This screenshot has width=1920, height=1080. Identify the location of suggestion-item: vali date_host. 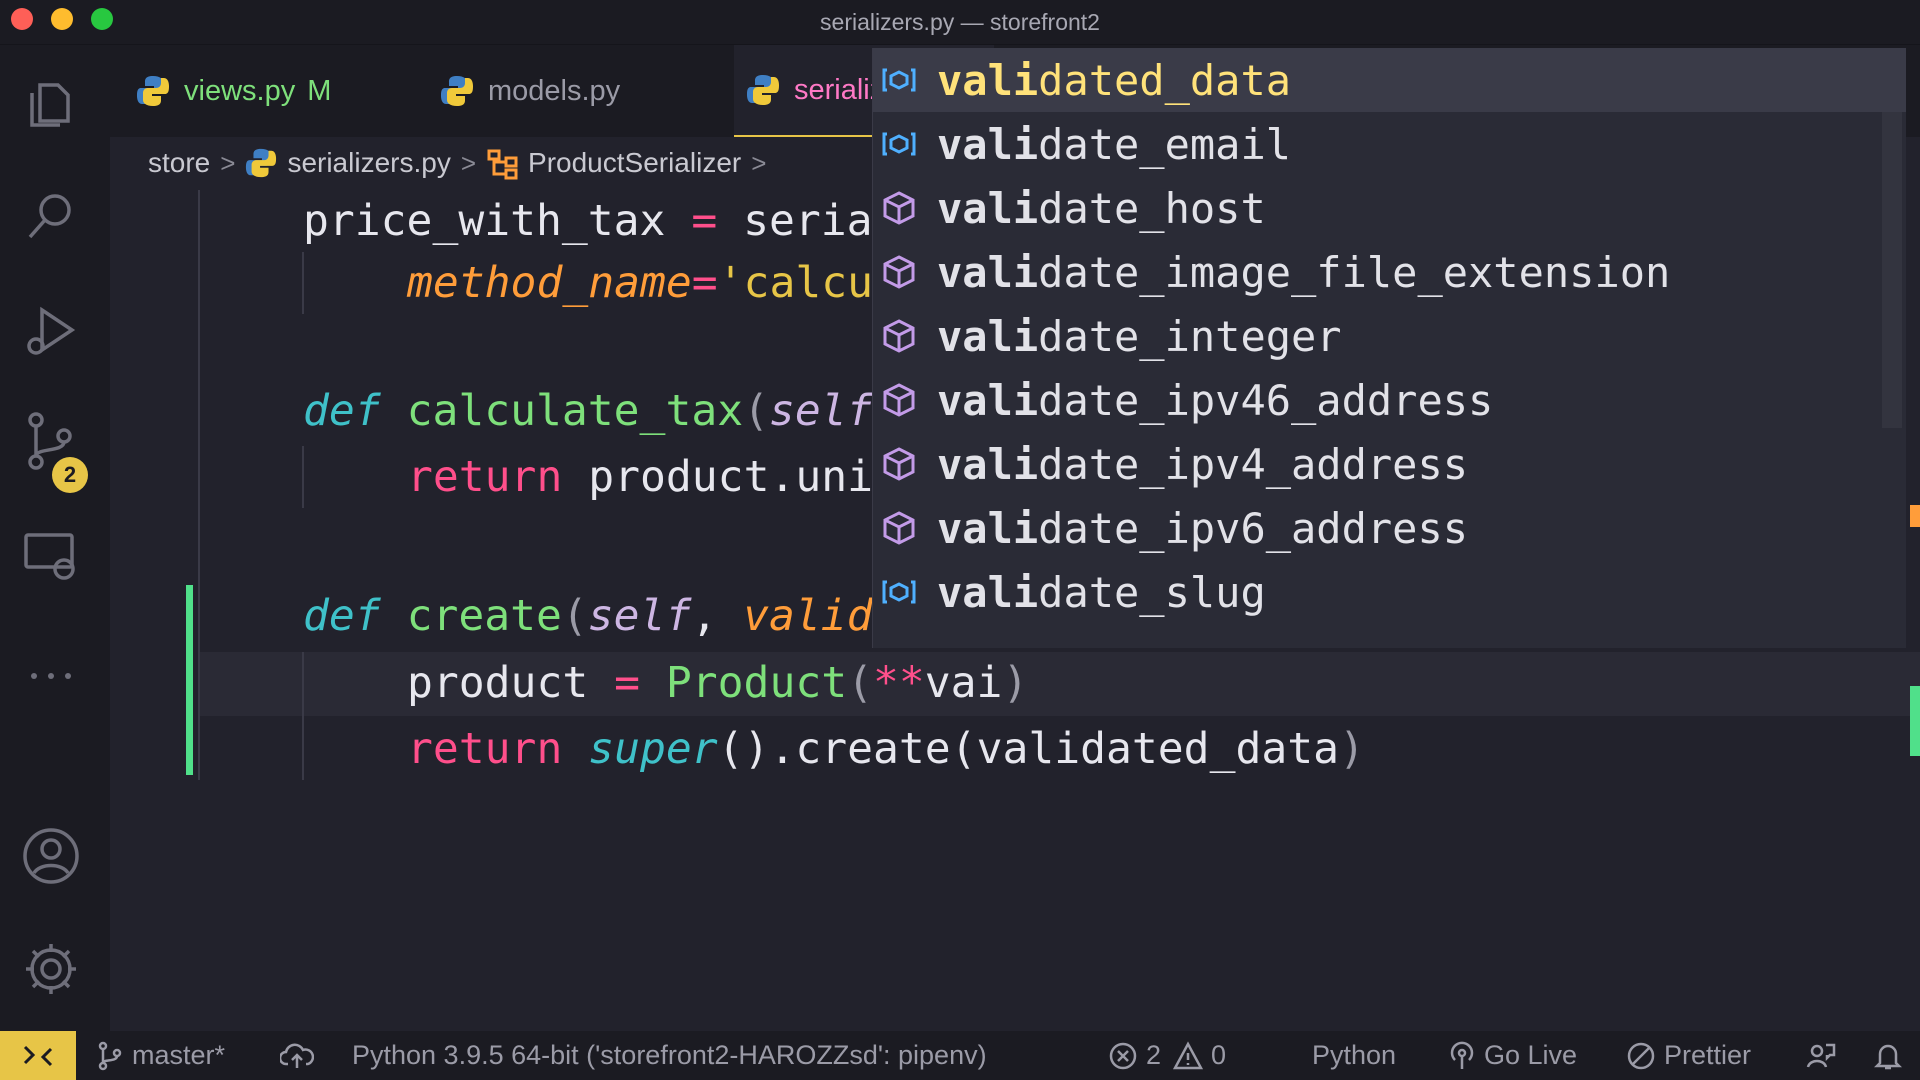
(1389, 208).